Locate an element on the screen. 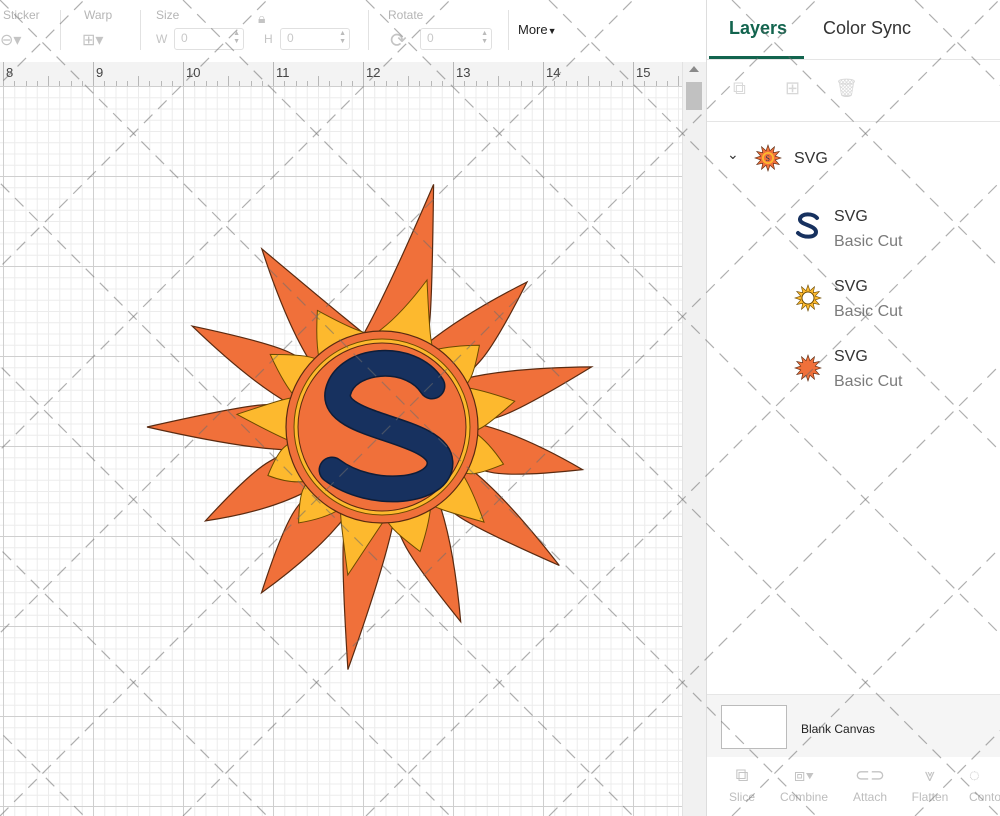  chevron-down-icon: ⌄ is located at coordinates (733, 154).